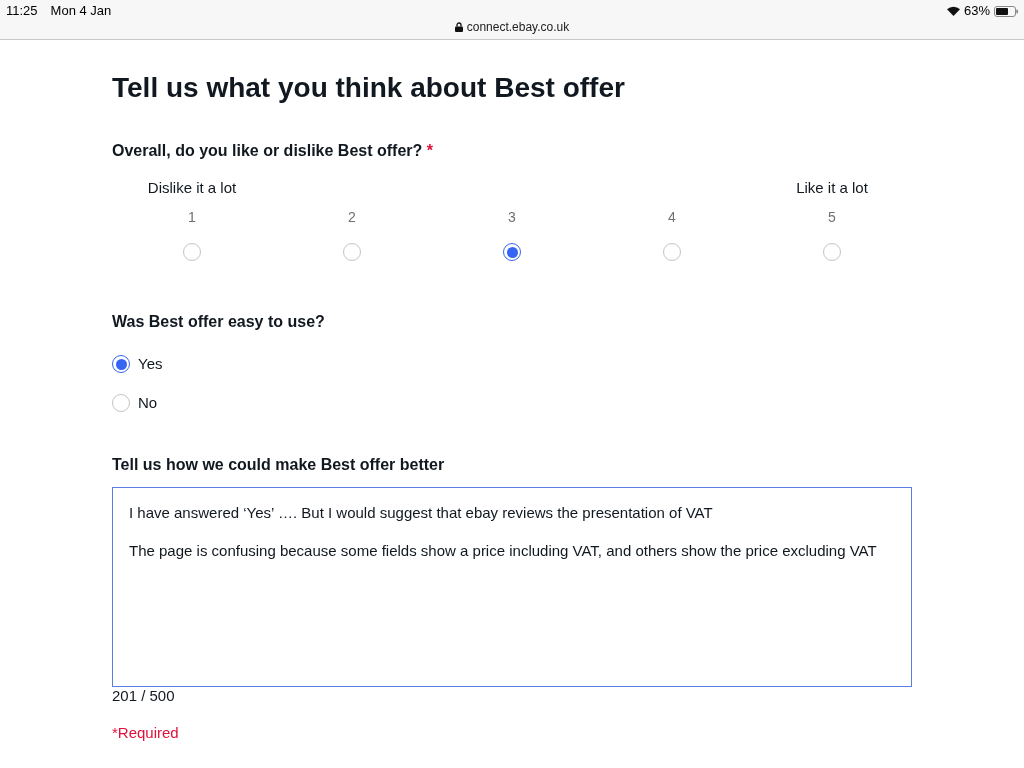 This screenshot has height=768, width=1024. I want to click on url-text: connect.ebay.co.uk, so click(518, 27).